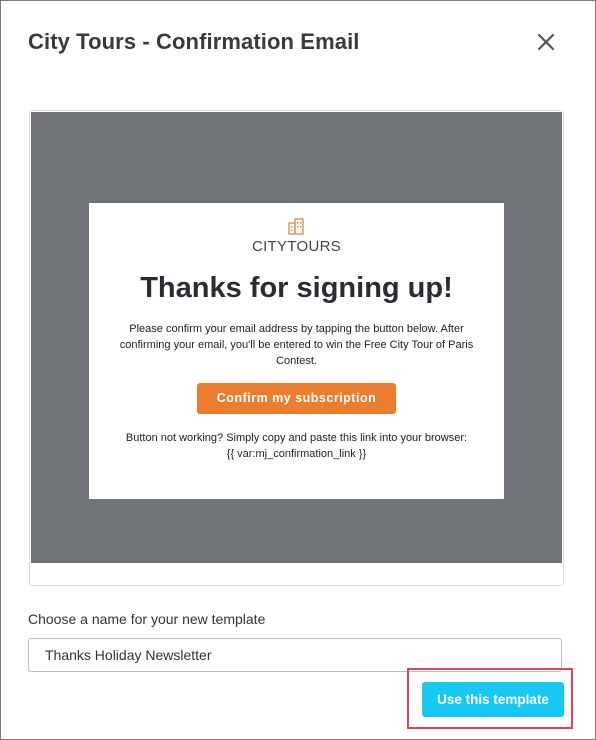 This screenshot has width=596, height=740. Describe the element at coordinates (296, 398) in the screenshot. I see `confirm-subscription-button: Confirm my subscription` at that location.